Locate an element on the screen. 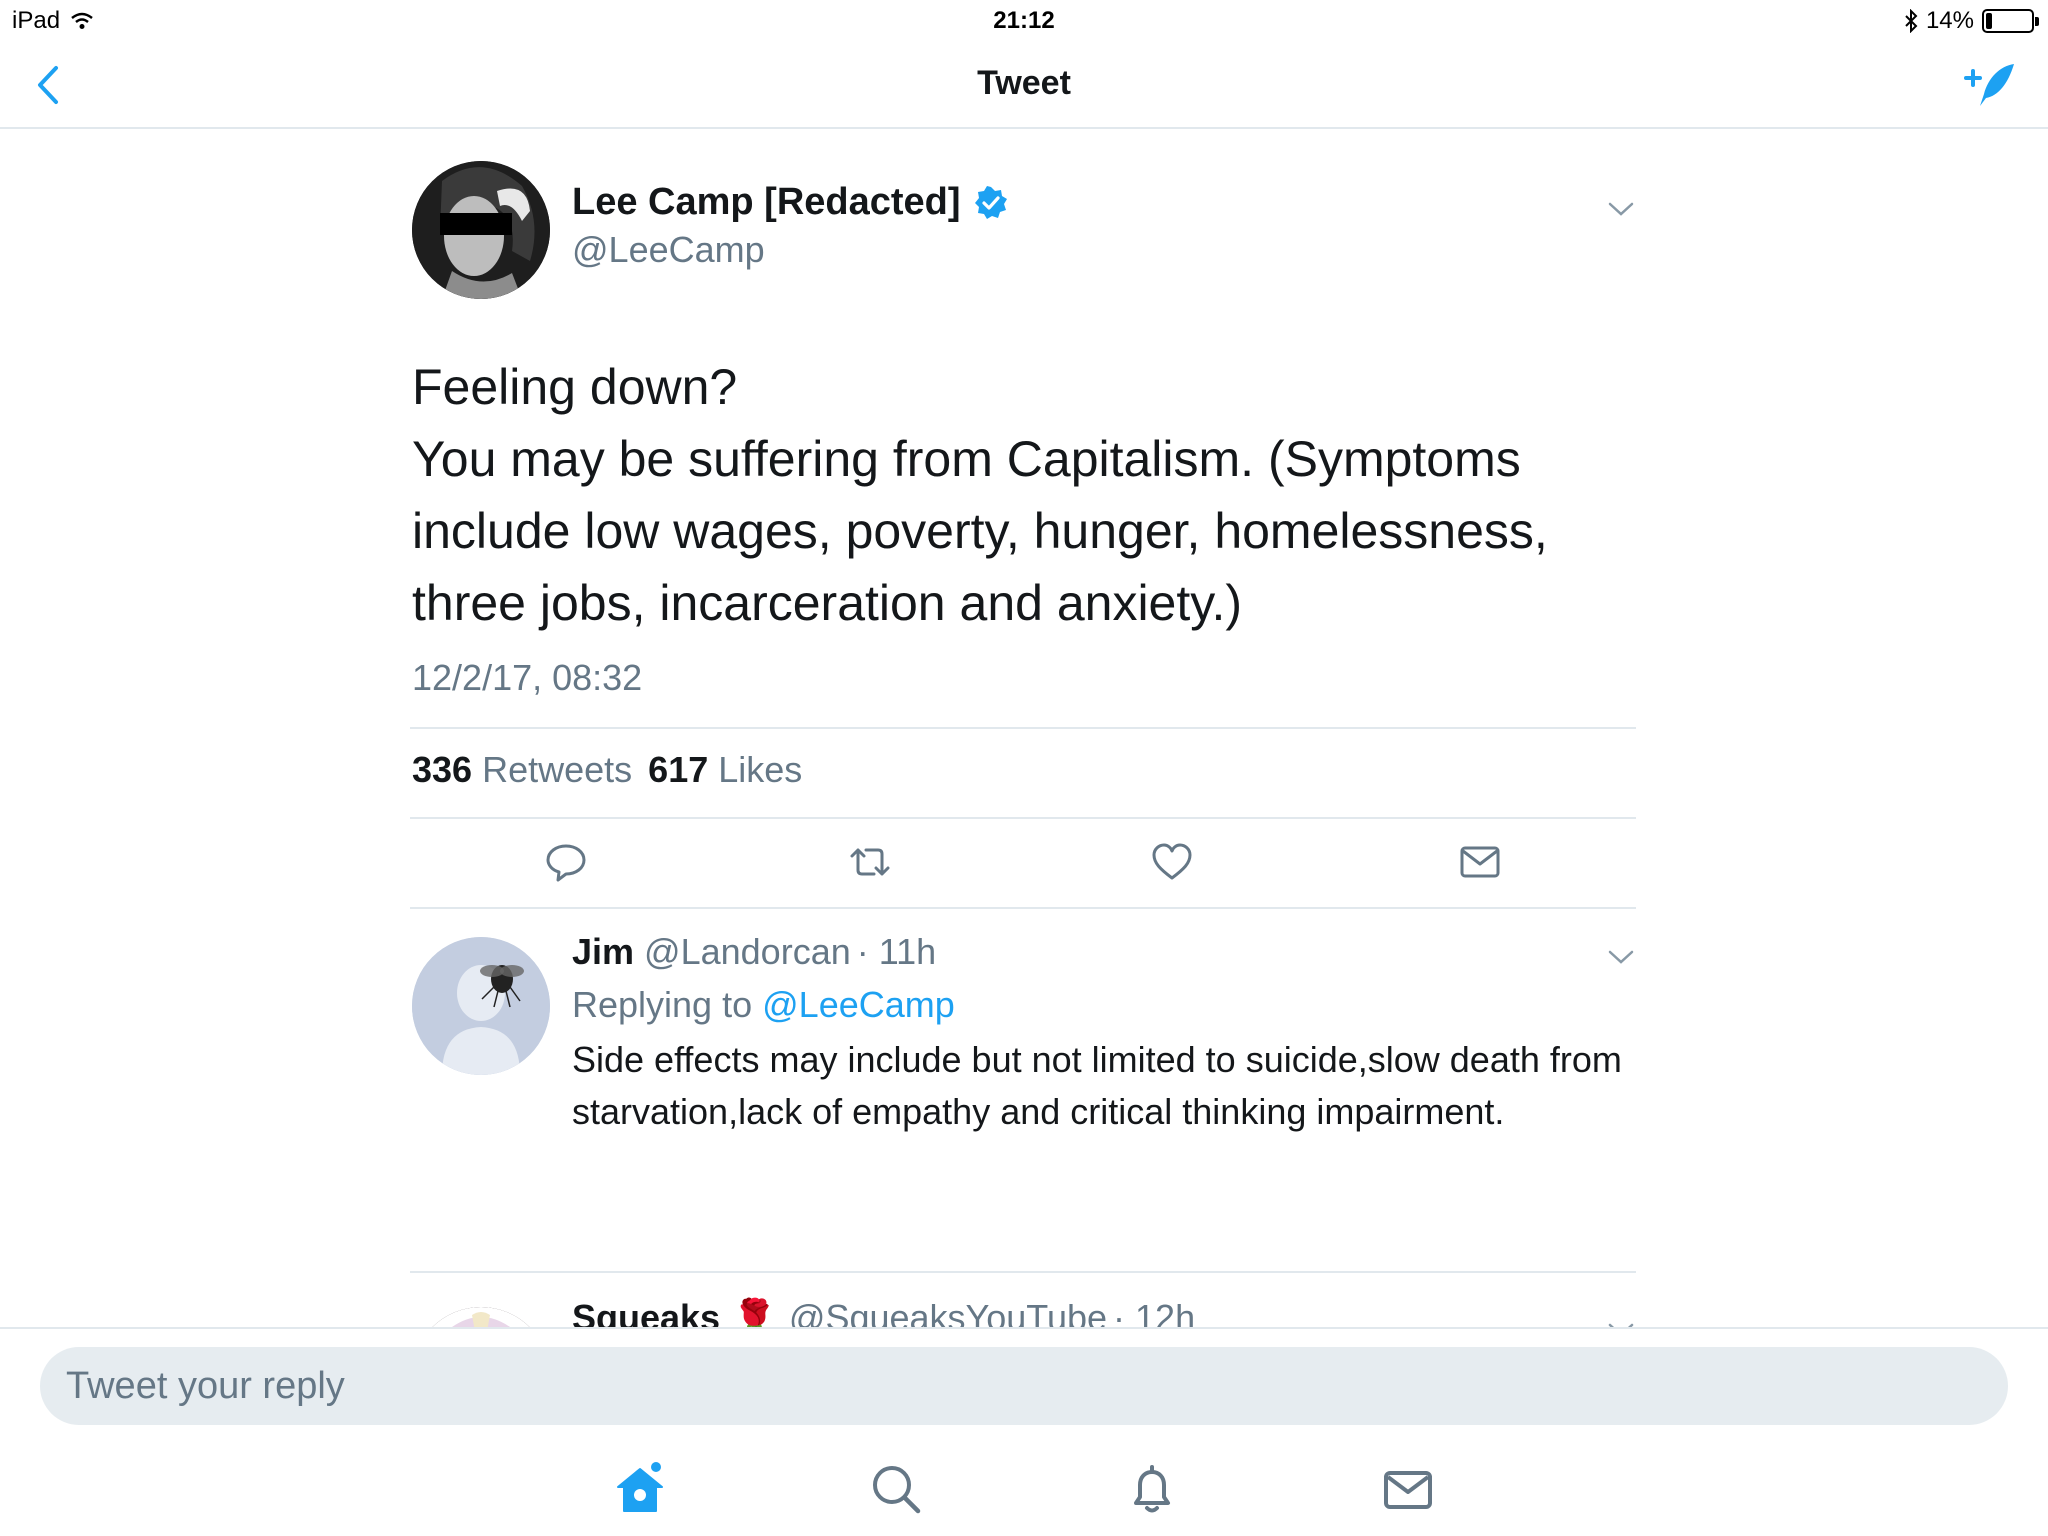 The width and height of the screenshot is (2048, 1536). status-bar: iPad 21:12 14% is located at coordinates (1024, 20).